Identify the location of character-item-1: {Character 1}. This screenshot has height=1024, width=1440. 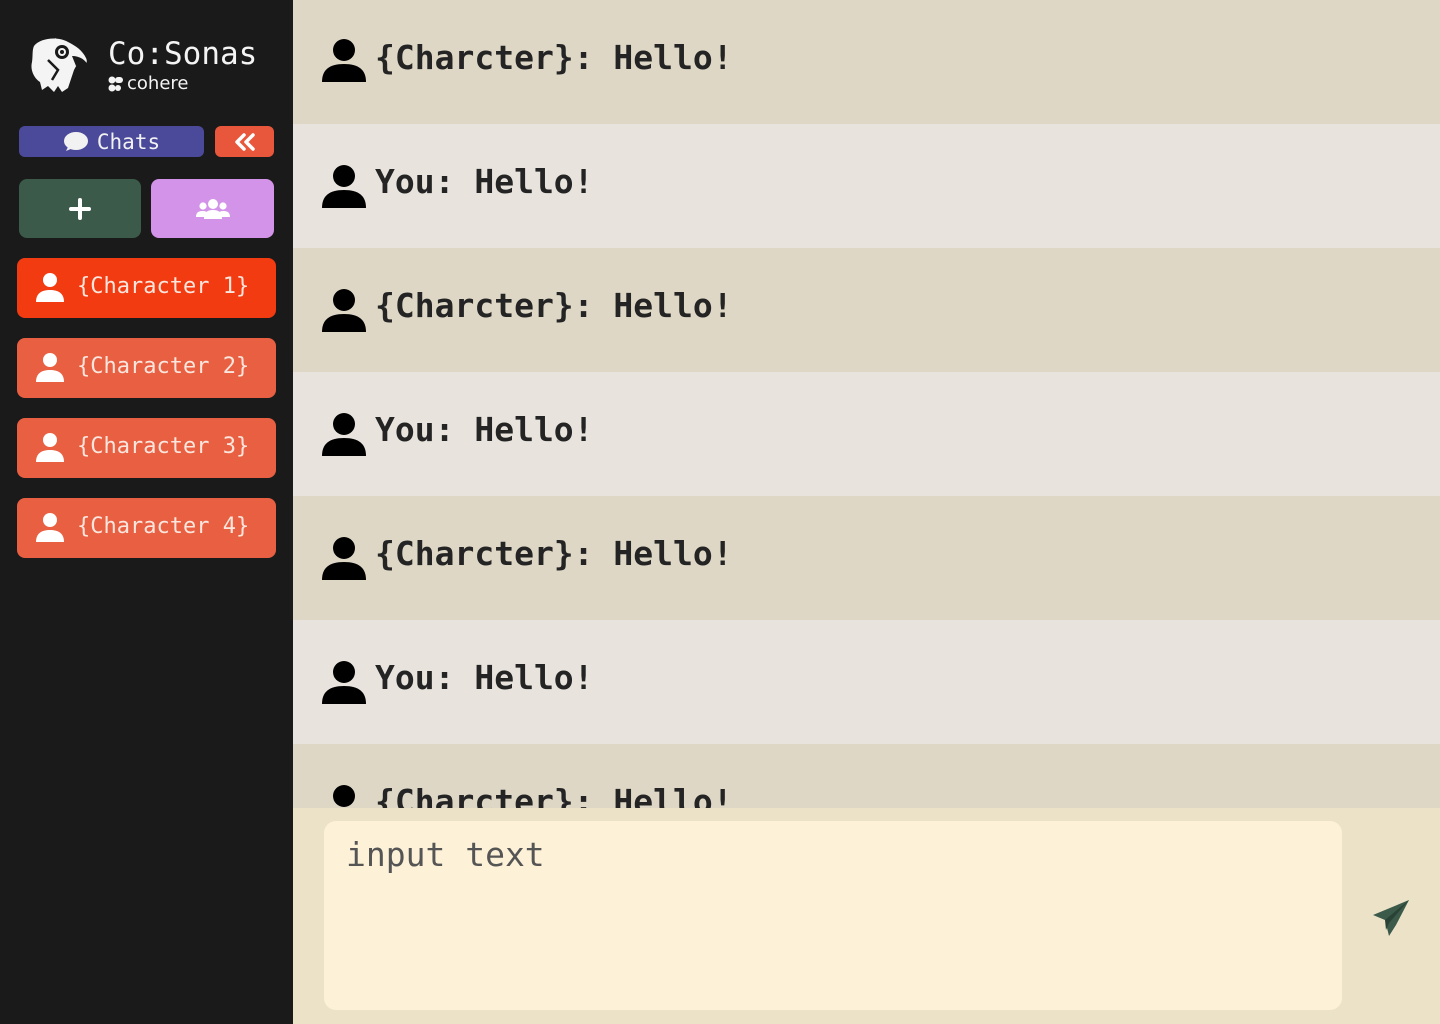
(146, 288).